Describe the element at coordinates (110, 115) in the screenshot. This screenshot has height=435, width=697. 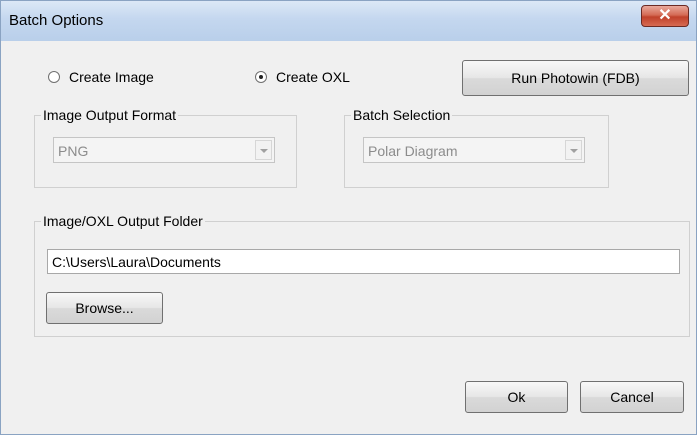
I see `image-output-format-label: Image Output Format` at that location.